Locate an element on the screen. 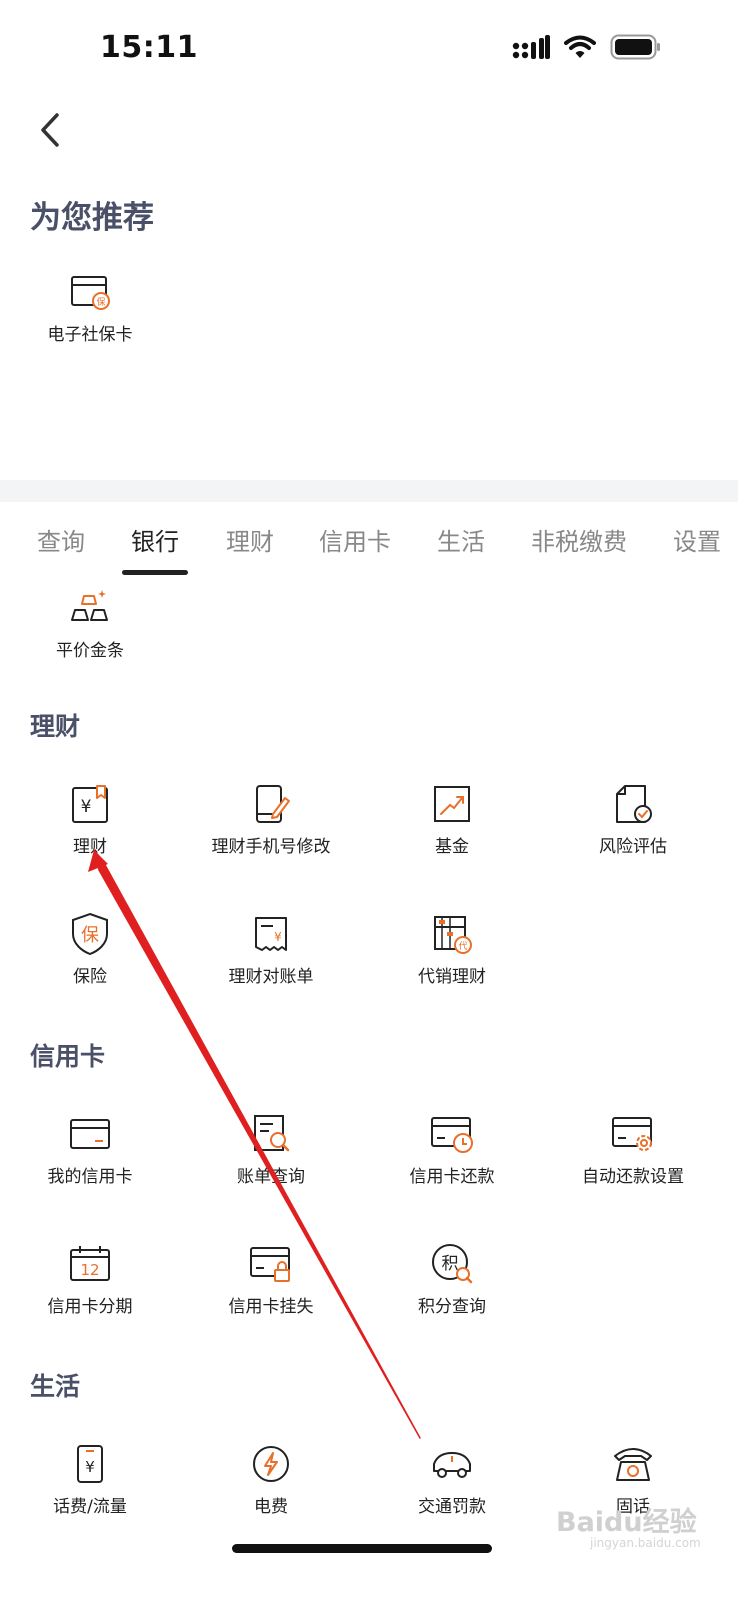 The image size is (738, 1600). status-time: 15:11 is located at coordinates (149, 47).